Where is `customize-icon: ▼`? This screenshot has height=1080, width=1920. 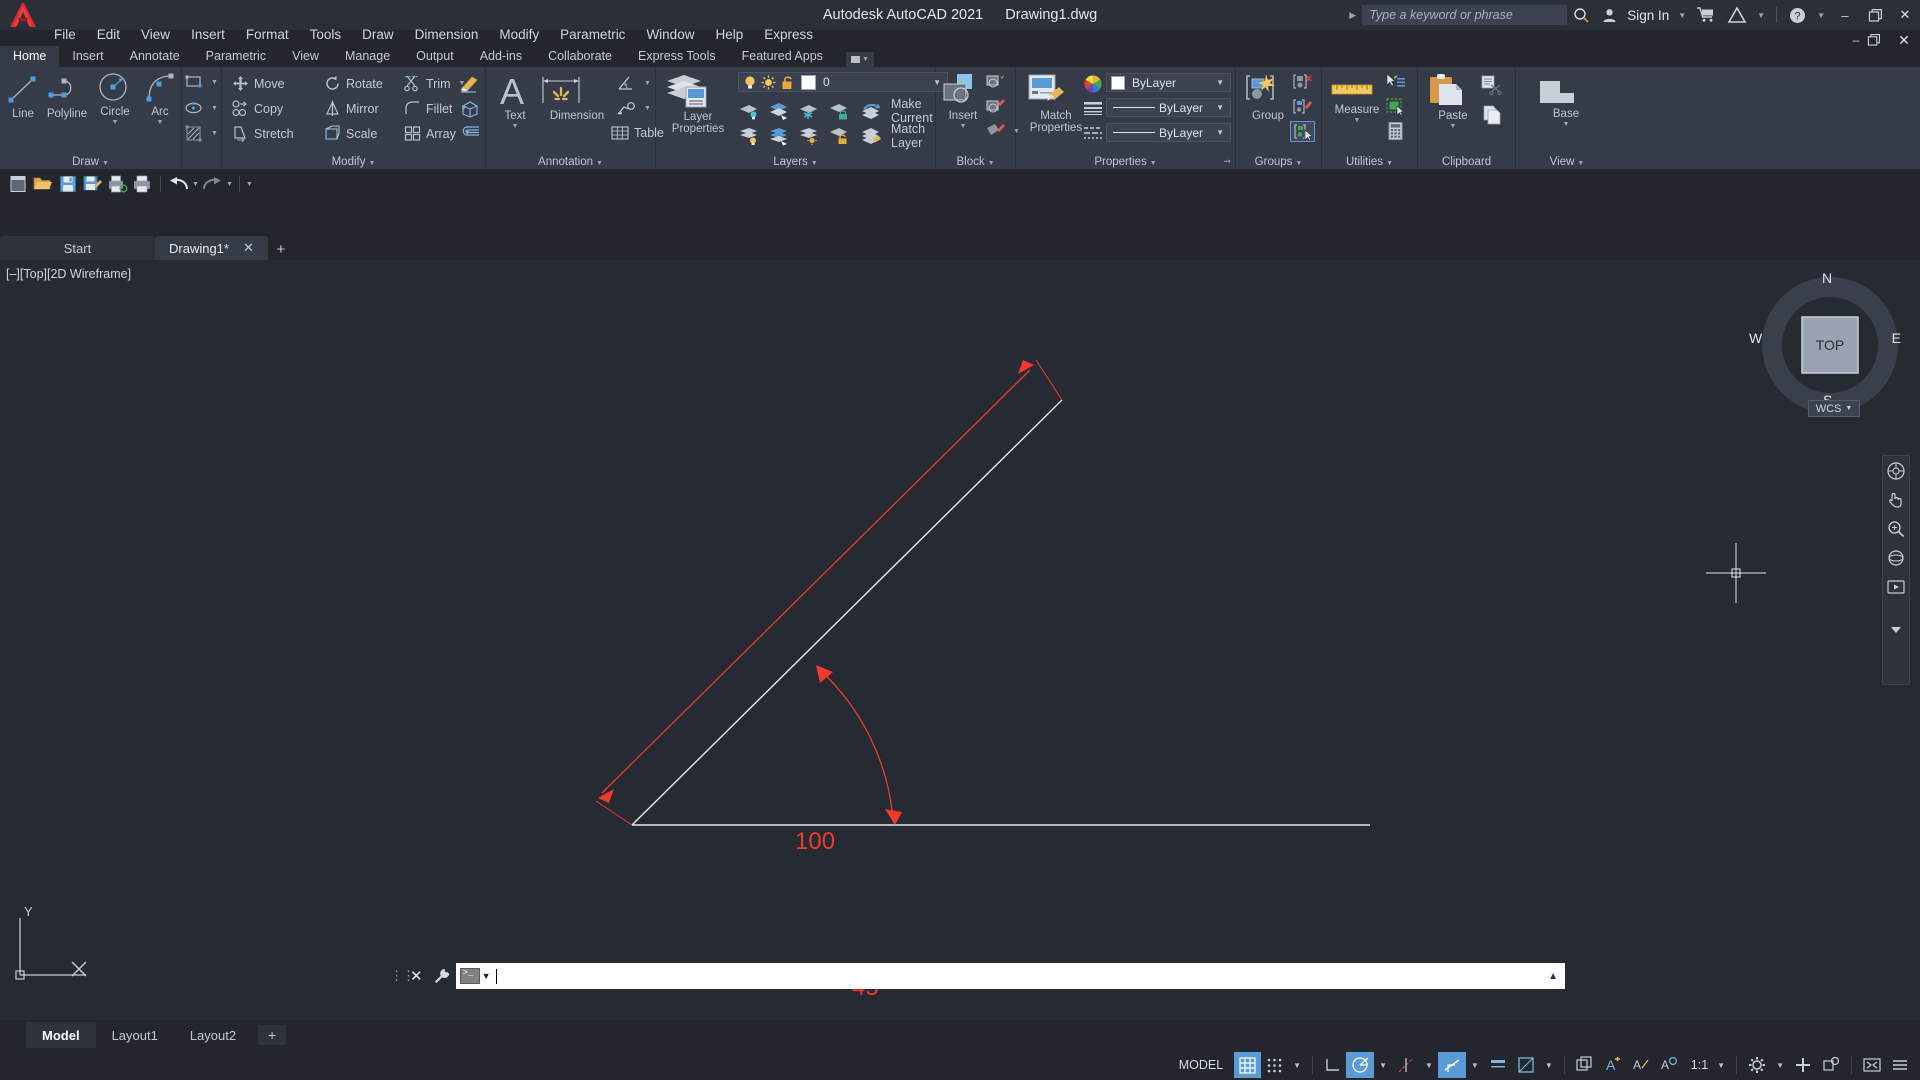
customize-icon: ▼ is located at coordinates (249, 184).